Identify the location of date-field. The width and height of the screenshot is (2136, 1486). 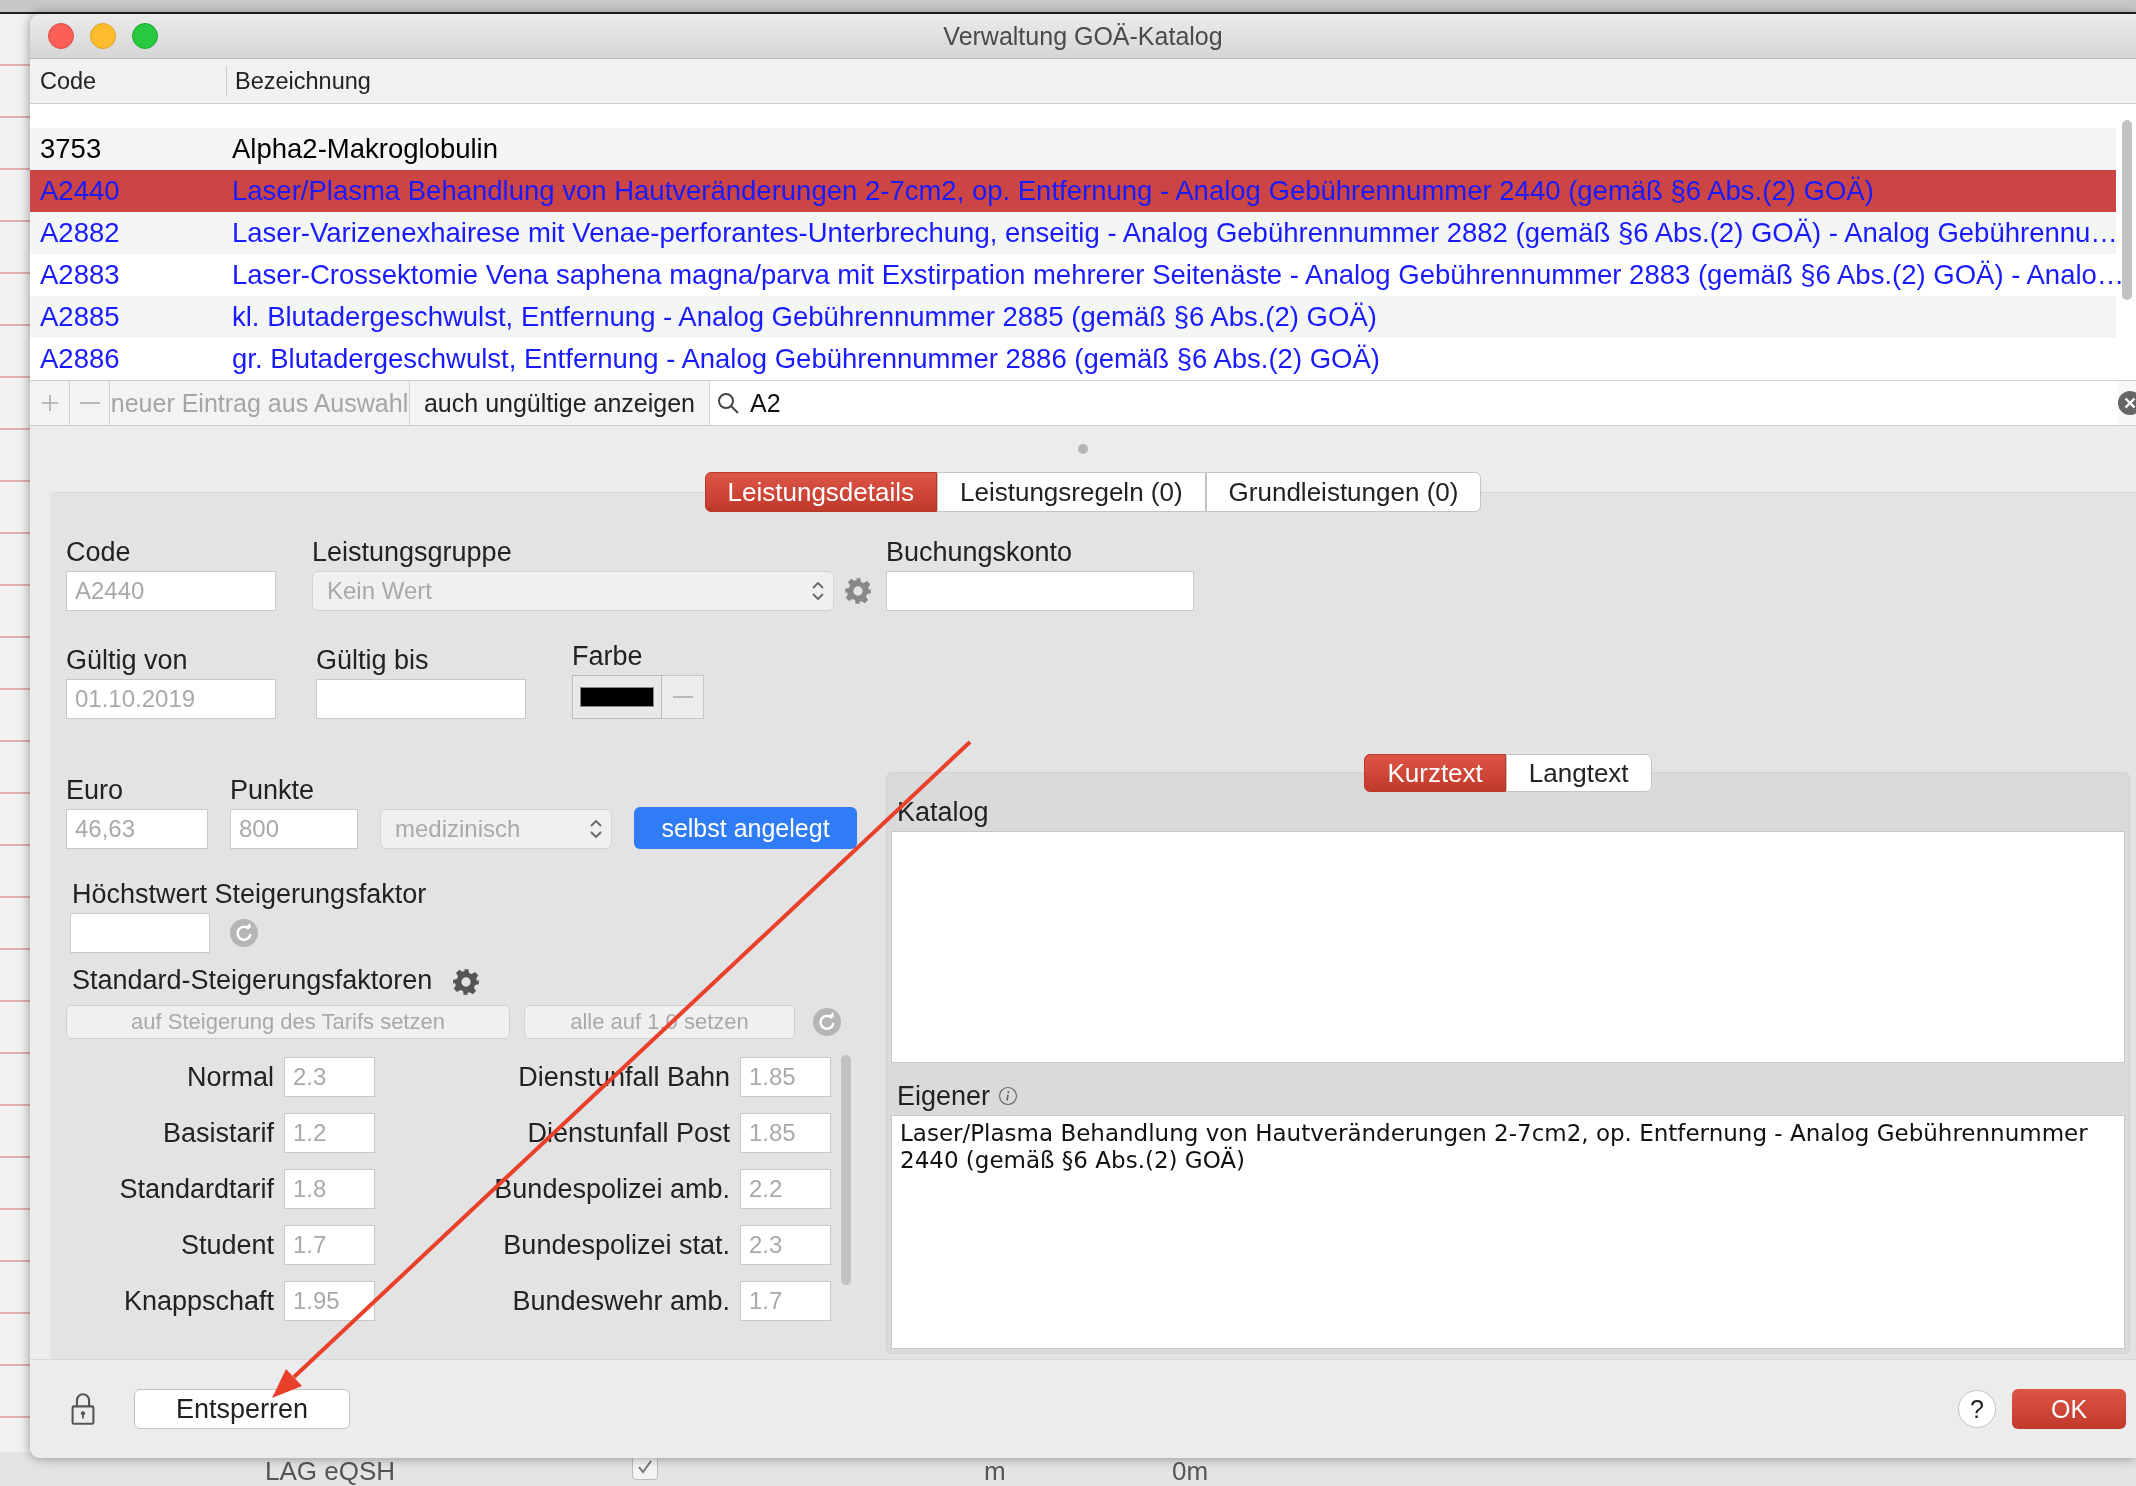
(421, 699).